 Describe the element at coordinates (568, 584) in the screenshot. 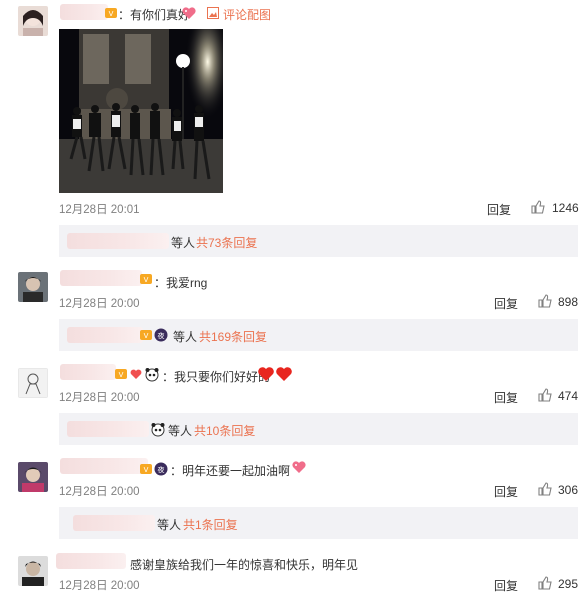

I see `like-count: 295` at that location.